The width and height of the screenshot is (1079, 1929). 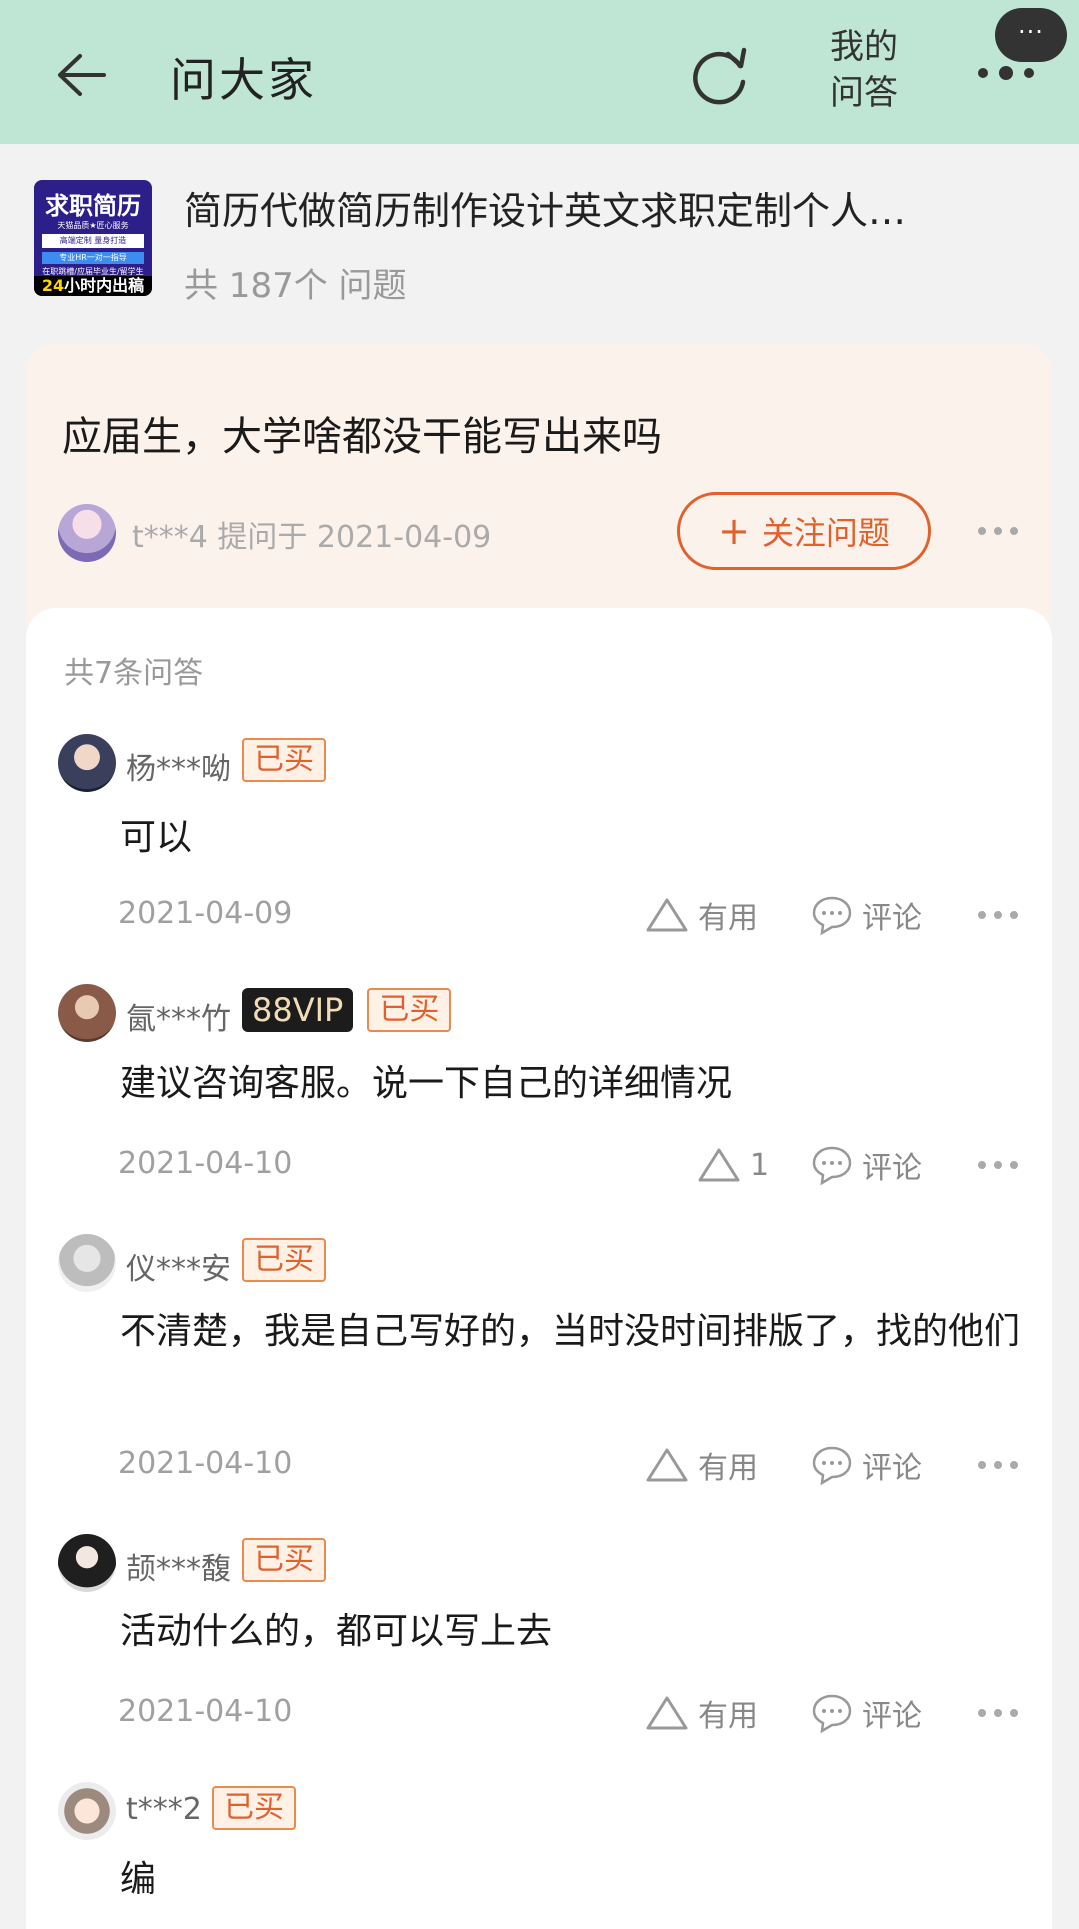 What do you see at coordinates (298, 1010) in the screenshot?
I see `vip-badge: 88VIP` at bounding box center [298, 1010].